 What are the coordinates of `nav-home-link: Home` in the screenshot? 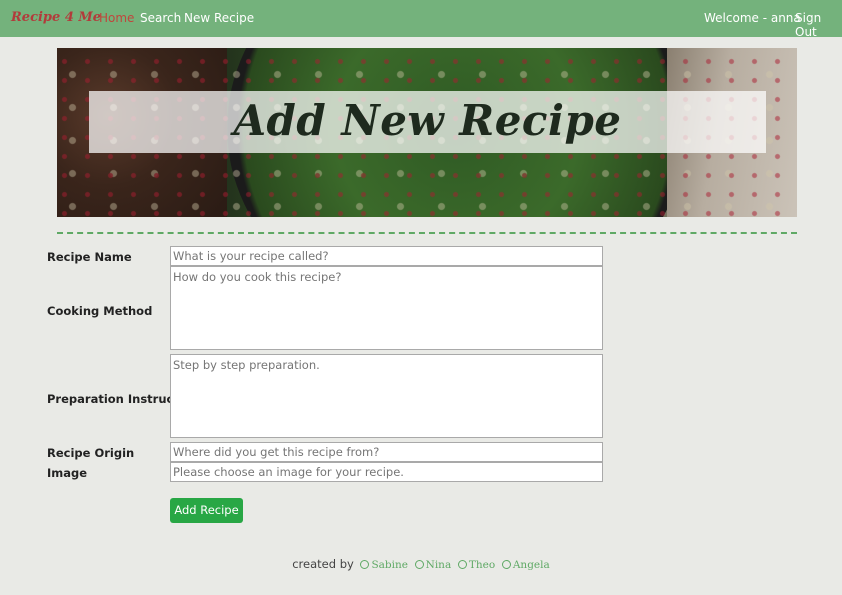 It's located at (116, 18).